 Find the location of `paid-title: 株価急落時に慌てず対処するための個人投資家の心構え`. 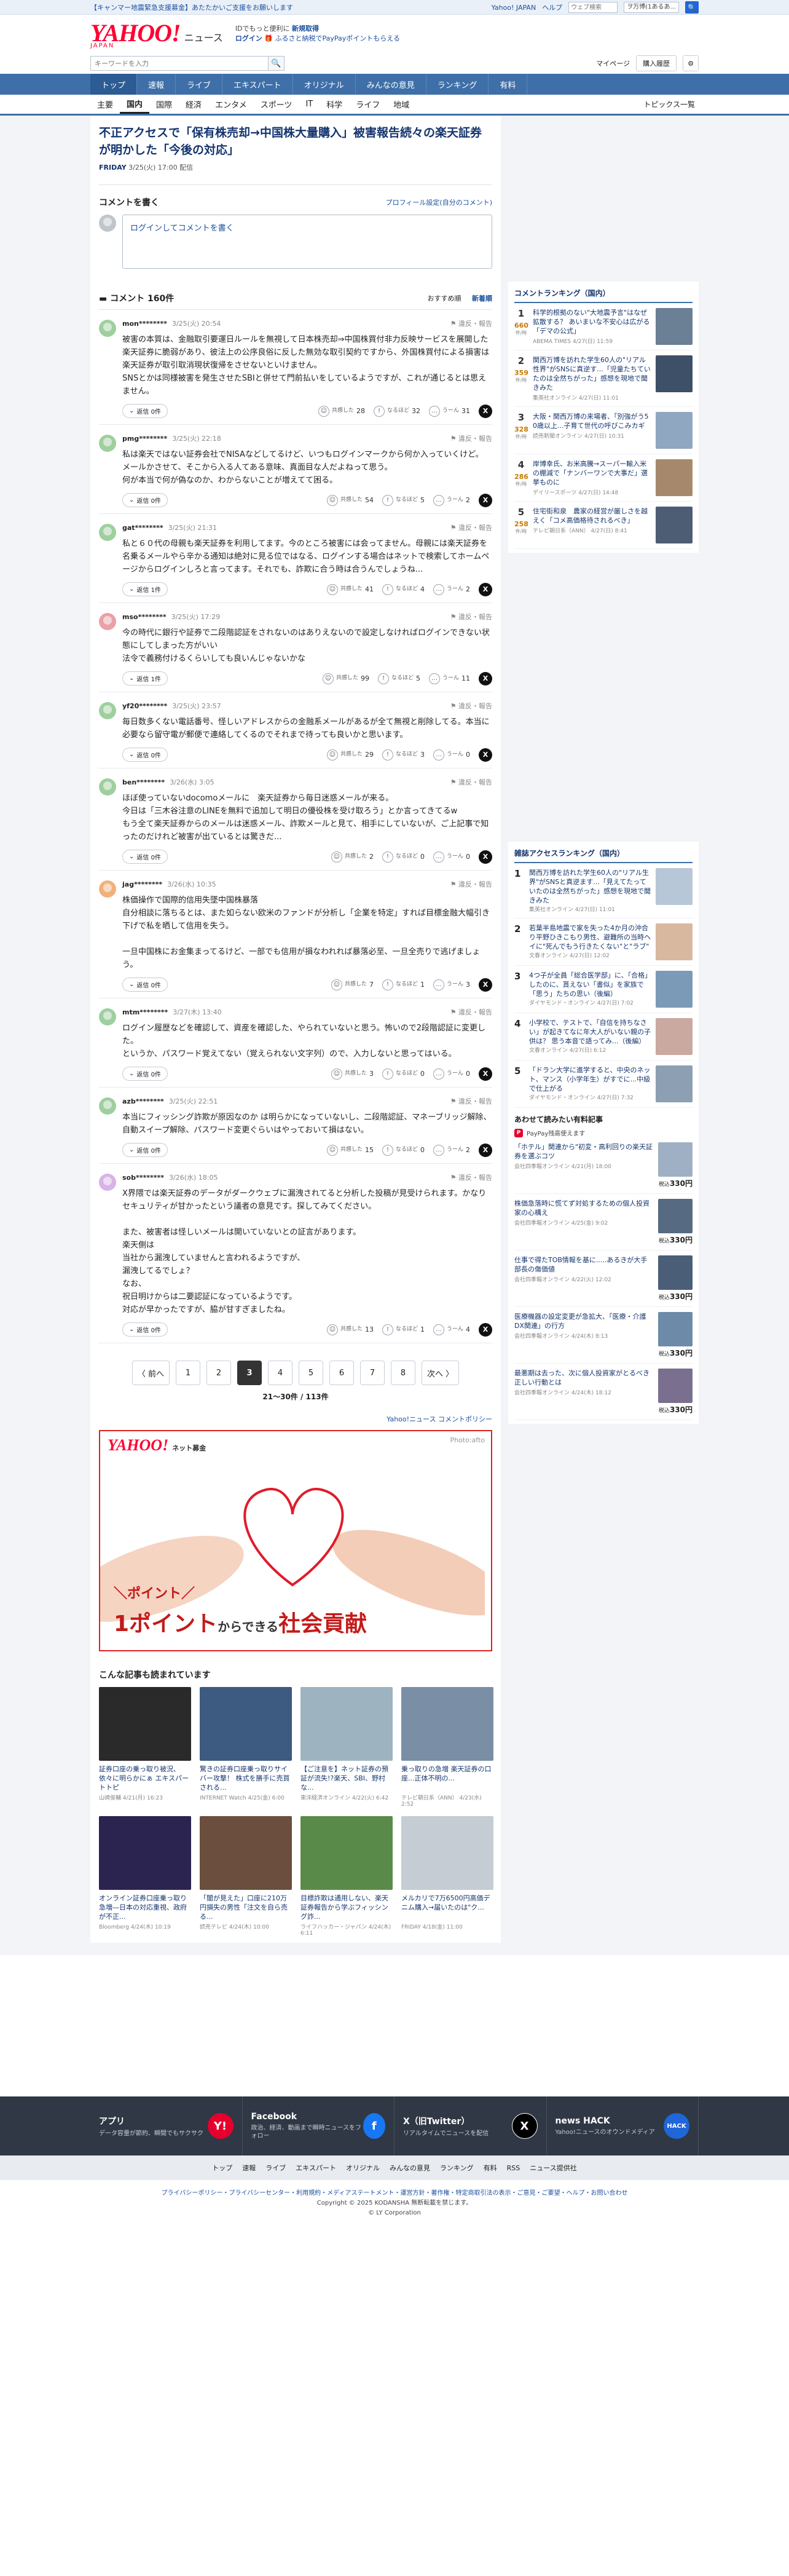

paid-title: 株価急落時に慌てず対処するための個人投資家の心構え is located at coordinates (583, 1208).